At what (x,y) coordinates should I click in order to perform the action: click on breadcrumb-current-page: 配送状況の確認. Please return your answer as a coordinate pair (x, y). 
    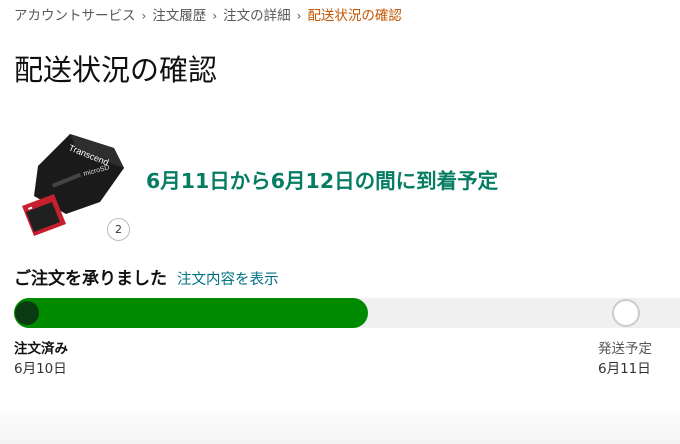
    Looking at the image, I should click on (354, 16).